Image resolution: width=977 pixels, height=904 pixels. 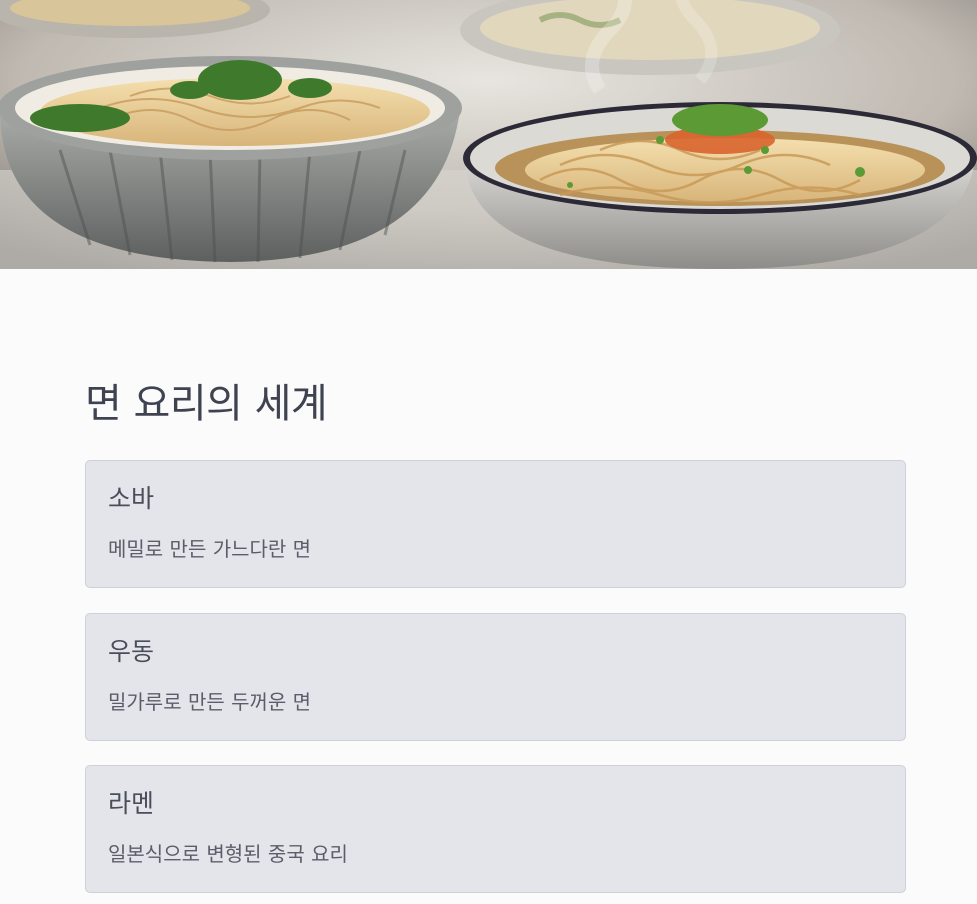 I want to click on noodle-card-soba: 소바 메밀로 만든 가느다란 면, so click(x=495, y=524).